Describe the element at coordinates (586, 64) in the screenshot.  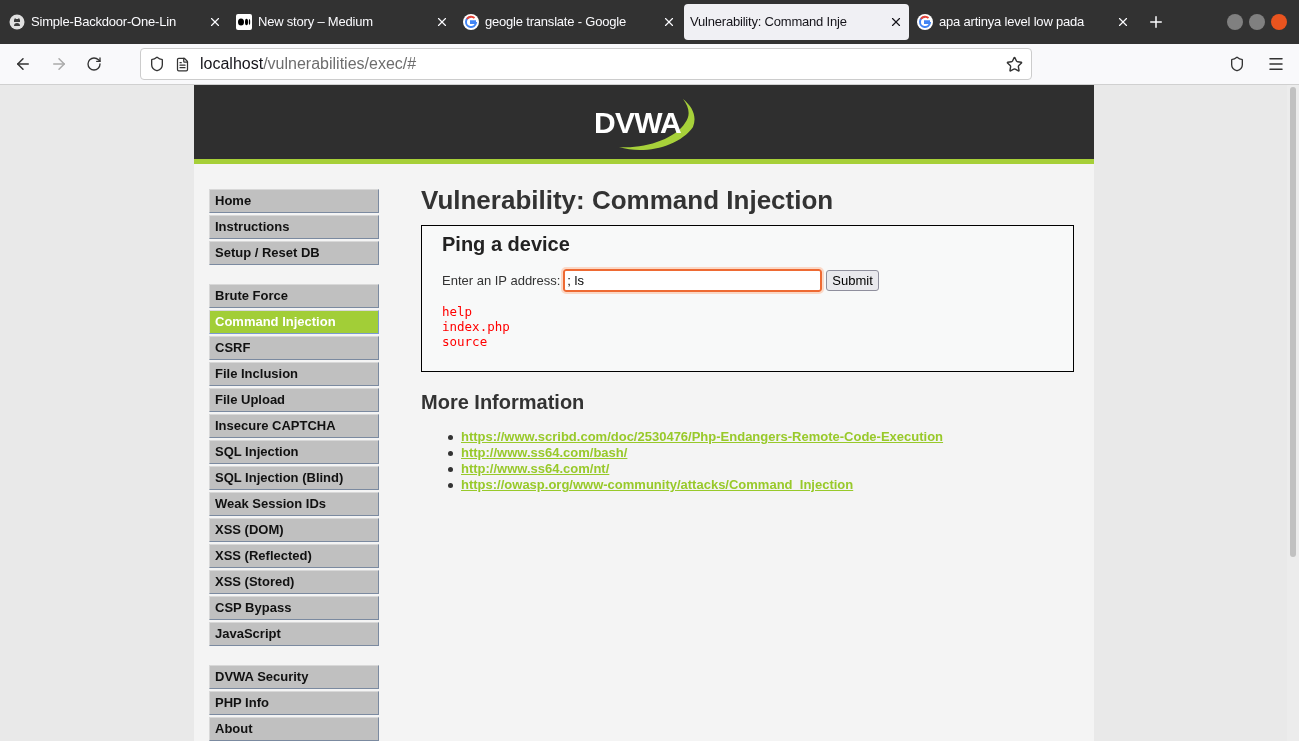
I see `address-bar: localhost/vulnerabilities/exec/#` at that location.